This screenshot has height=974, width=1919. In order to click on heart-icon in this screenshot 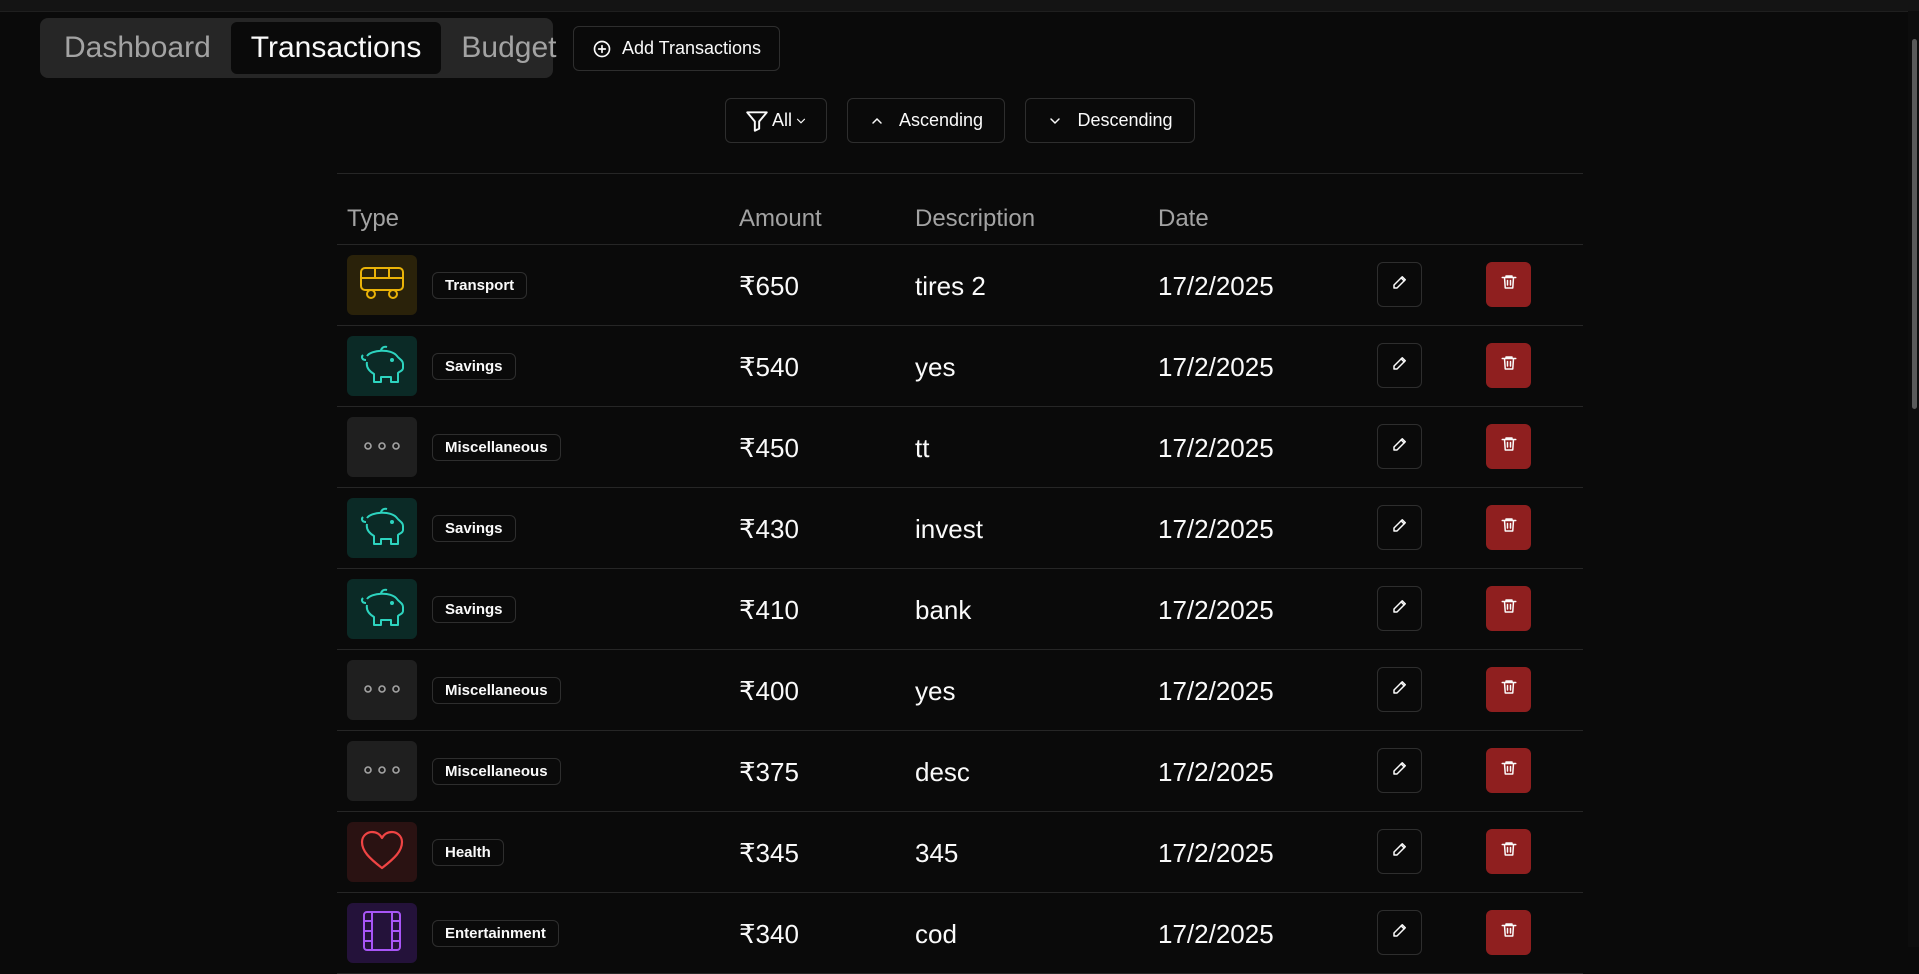, I will do `click(382, 852)`.